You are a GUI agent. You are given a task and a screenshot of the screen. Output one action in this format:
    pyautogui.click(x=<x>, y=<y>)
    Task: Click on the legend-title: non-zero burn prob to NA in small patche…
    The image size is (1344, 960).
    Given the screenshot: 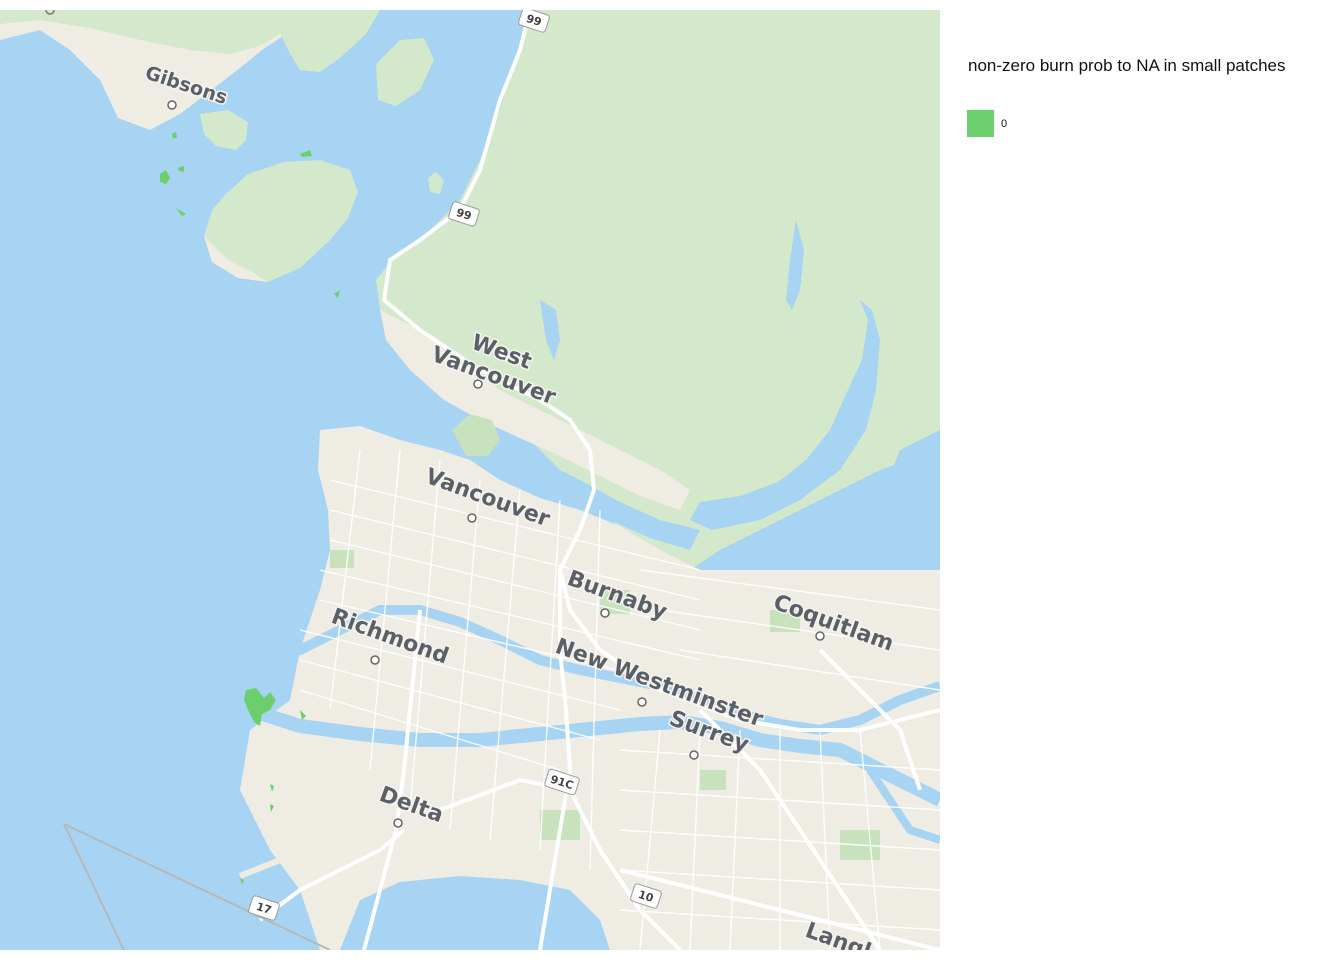 What is the action you would take?
    pyautogui.click(x=1127, y=65)
    